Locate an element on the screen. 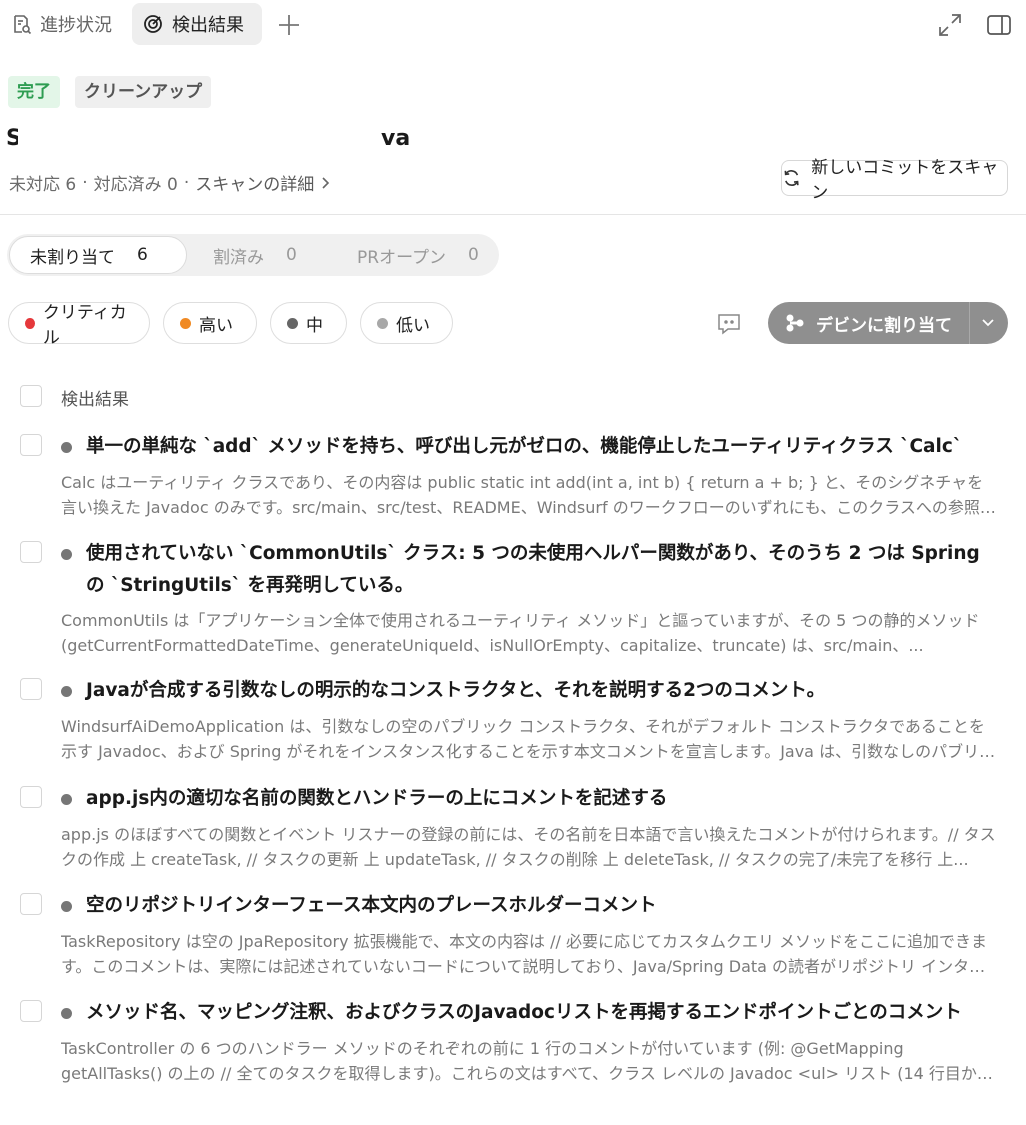  plus-icon is located at coordinates (289, 25).